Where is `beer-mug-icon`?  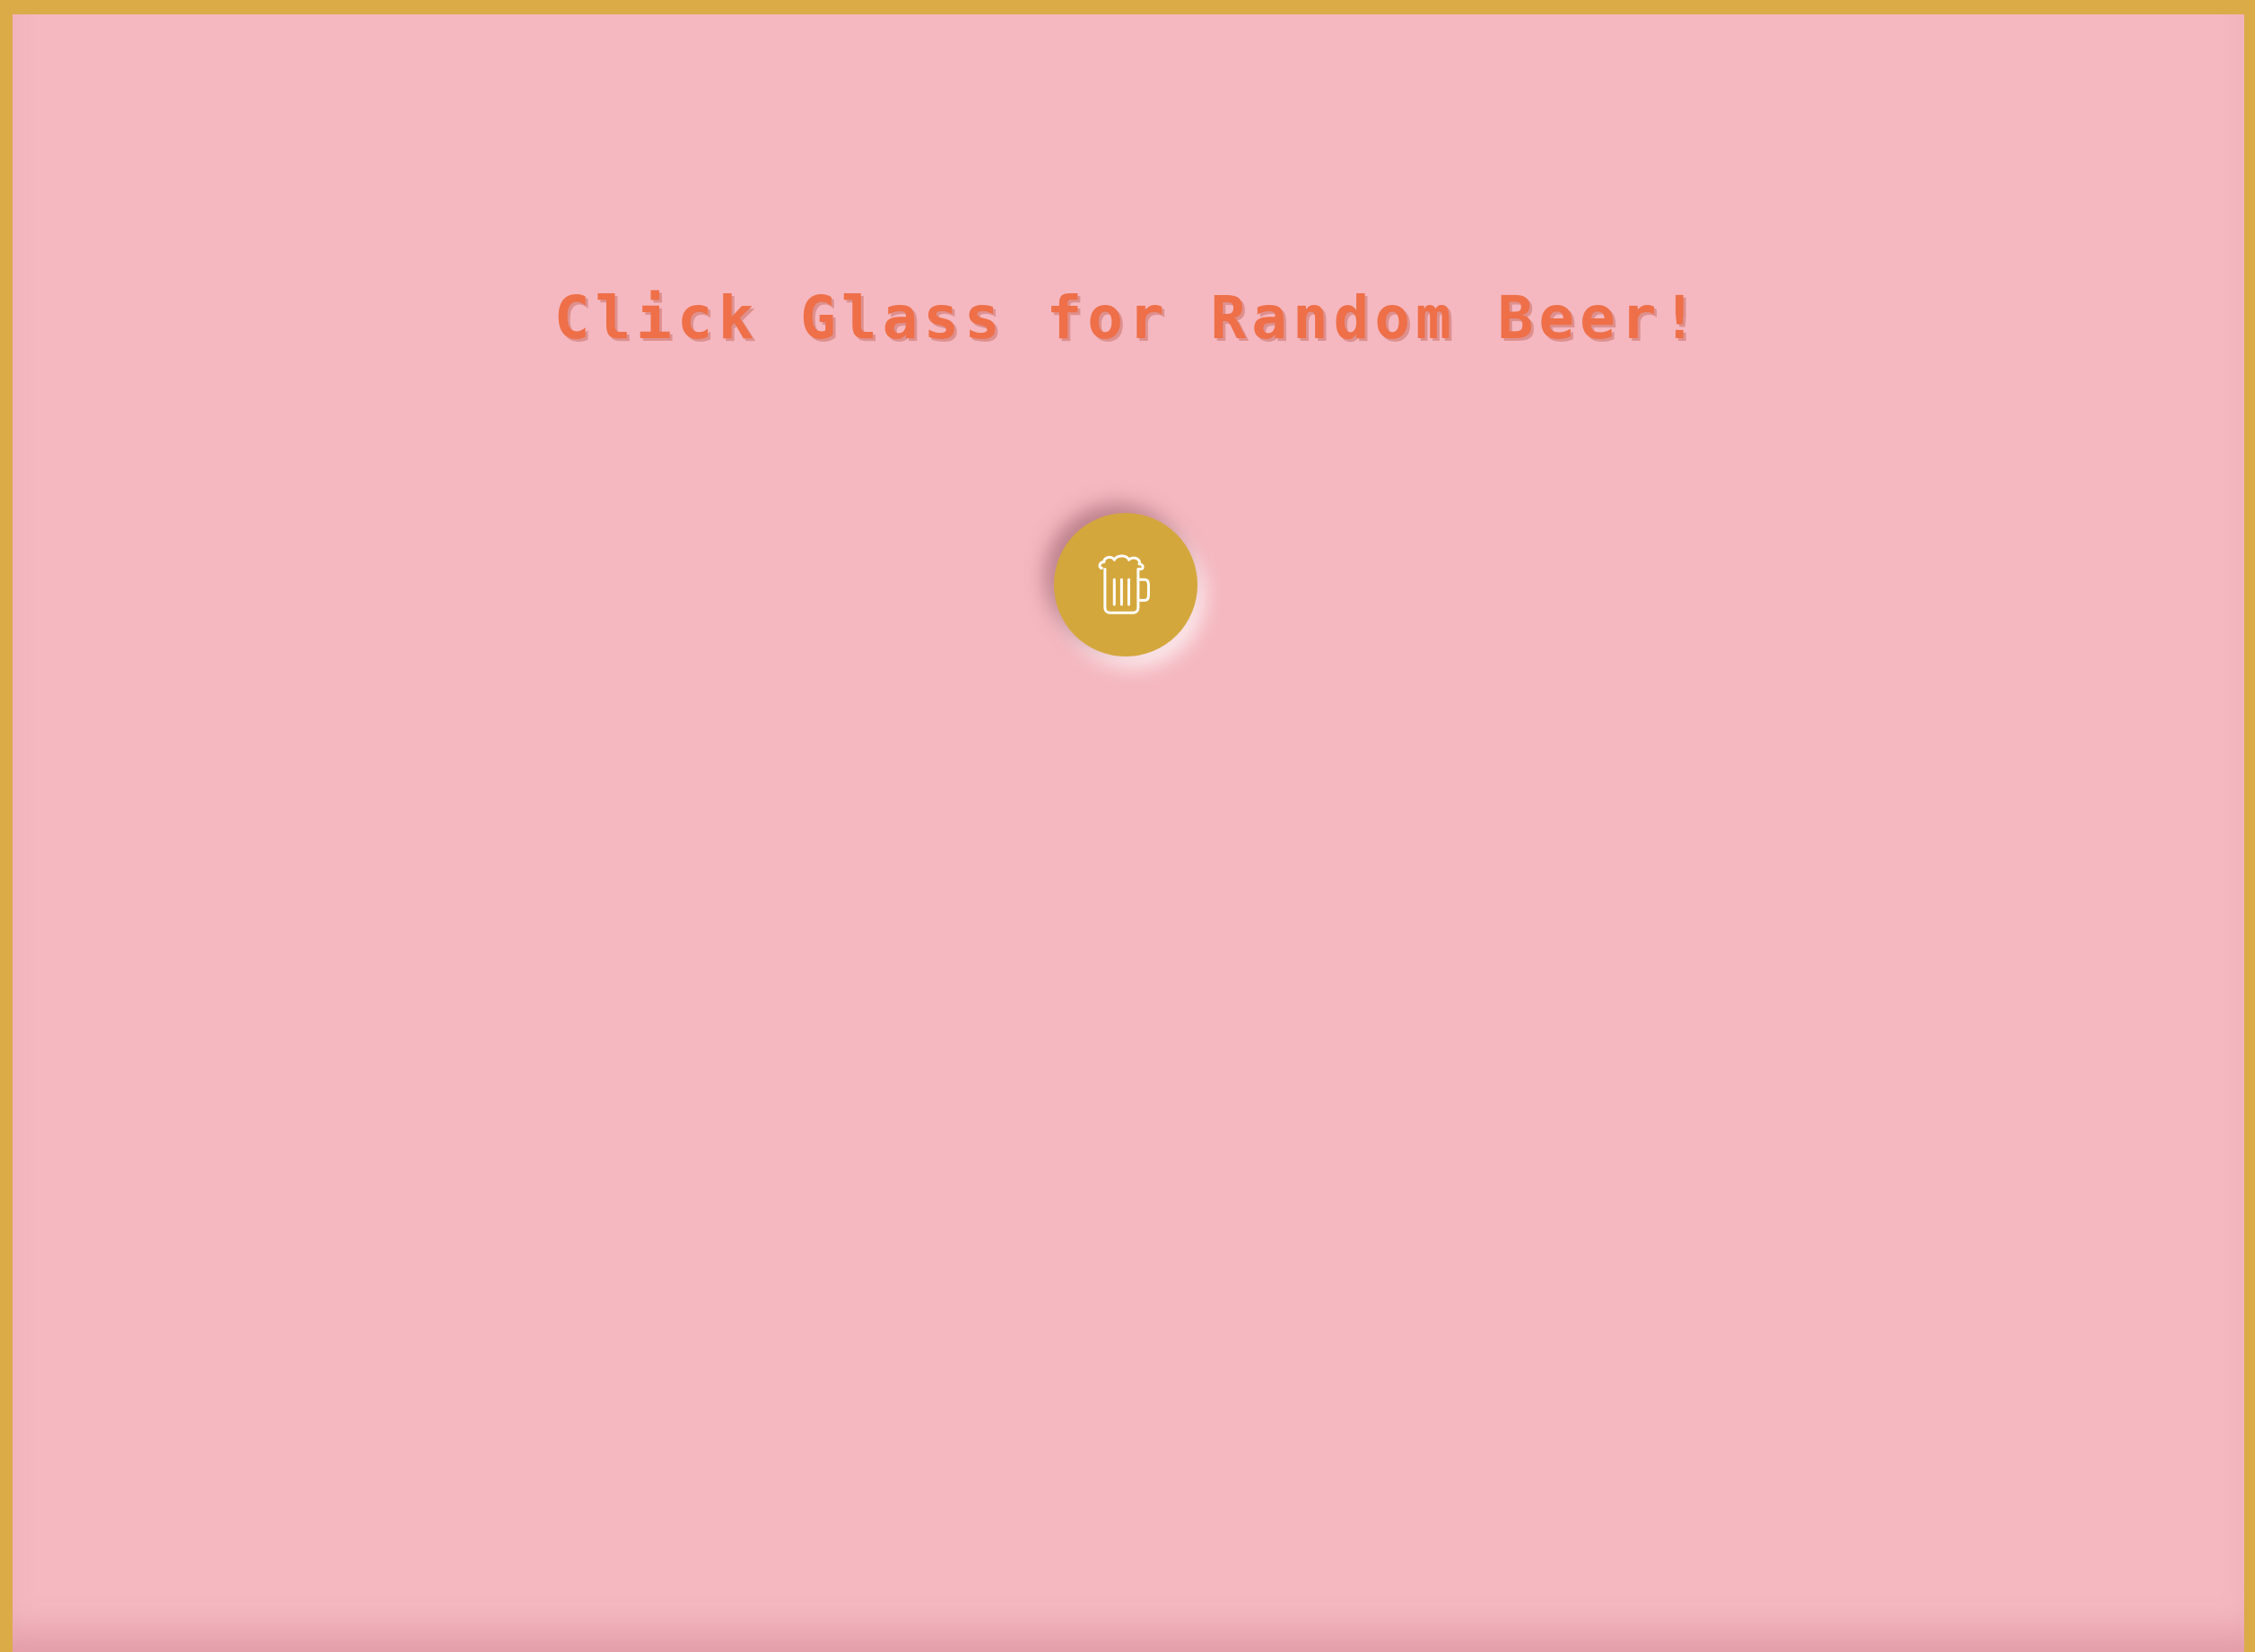 beer-mug-icon is located at coordinates (1124, 584).